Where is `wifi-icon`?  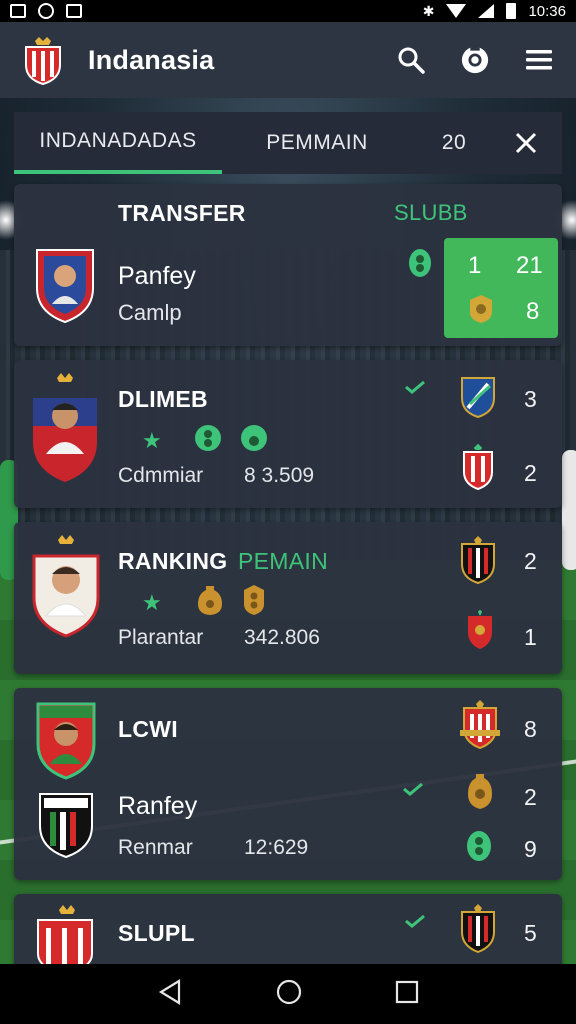
wifi-icon is located at coordinates (456, 11).